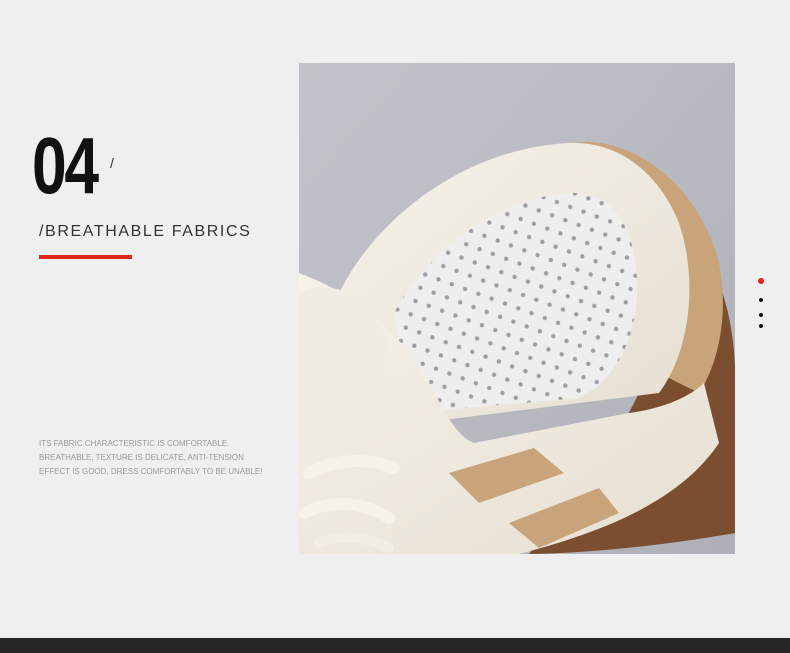 The width and height of the screenshot is (790, 653). I want to click on feature-title: /BREATHABLE FABRICS, so click(145, 231).